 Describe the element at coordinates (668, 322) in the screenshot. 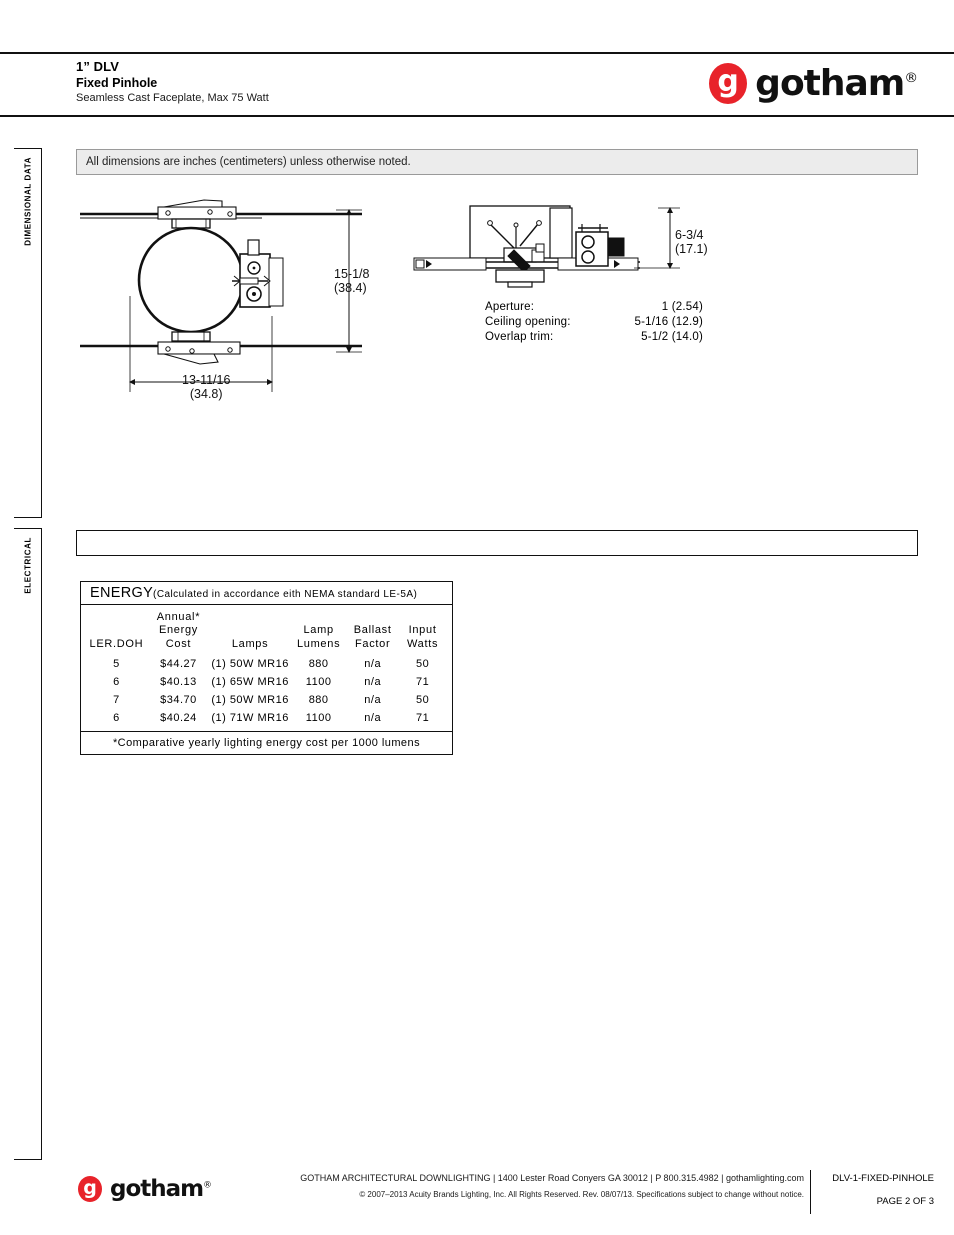

I see `spec-value-ceiling-opening: 5-1/16 (12.9)` at that location.